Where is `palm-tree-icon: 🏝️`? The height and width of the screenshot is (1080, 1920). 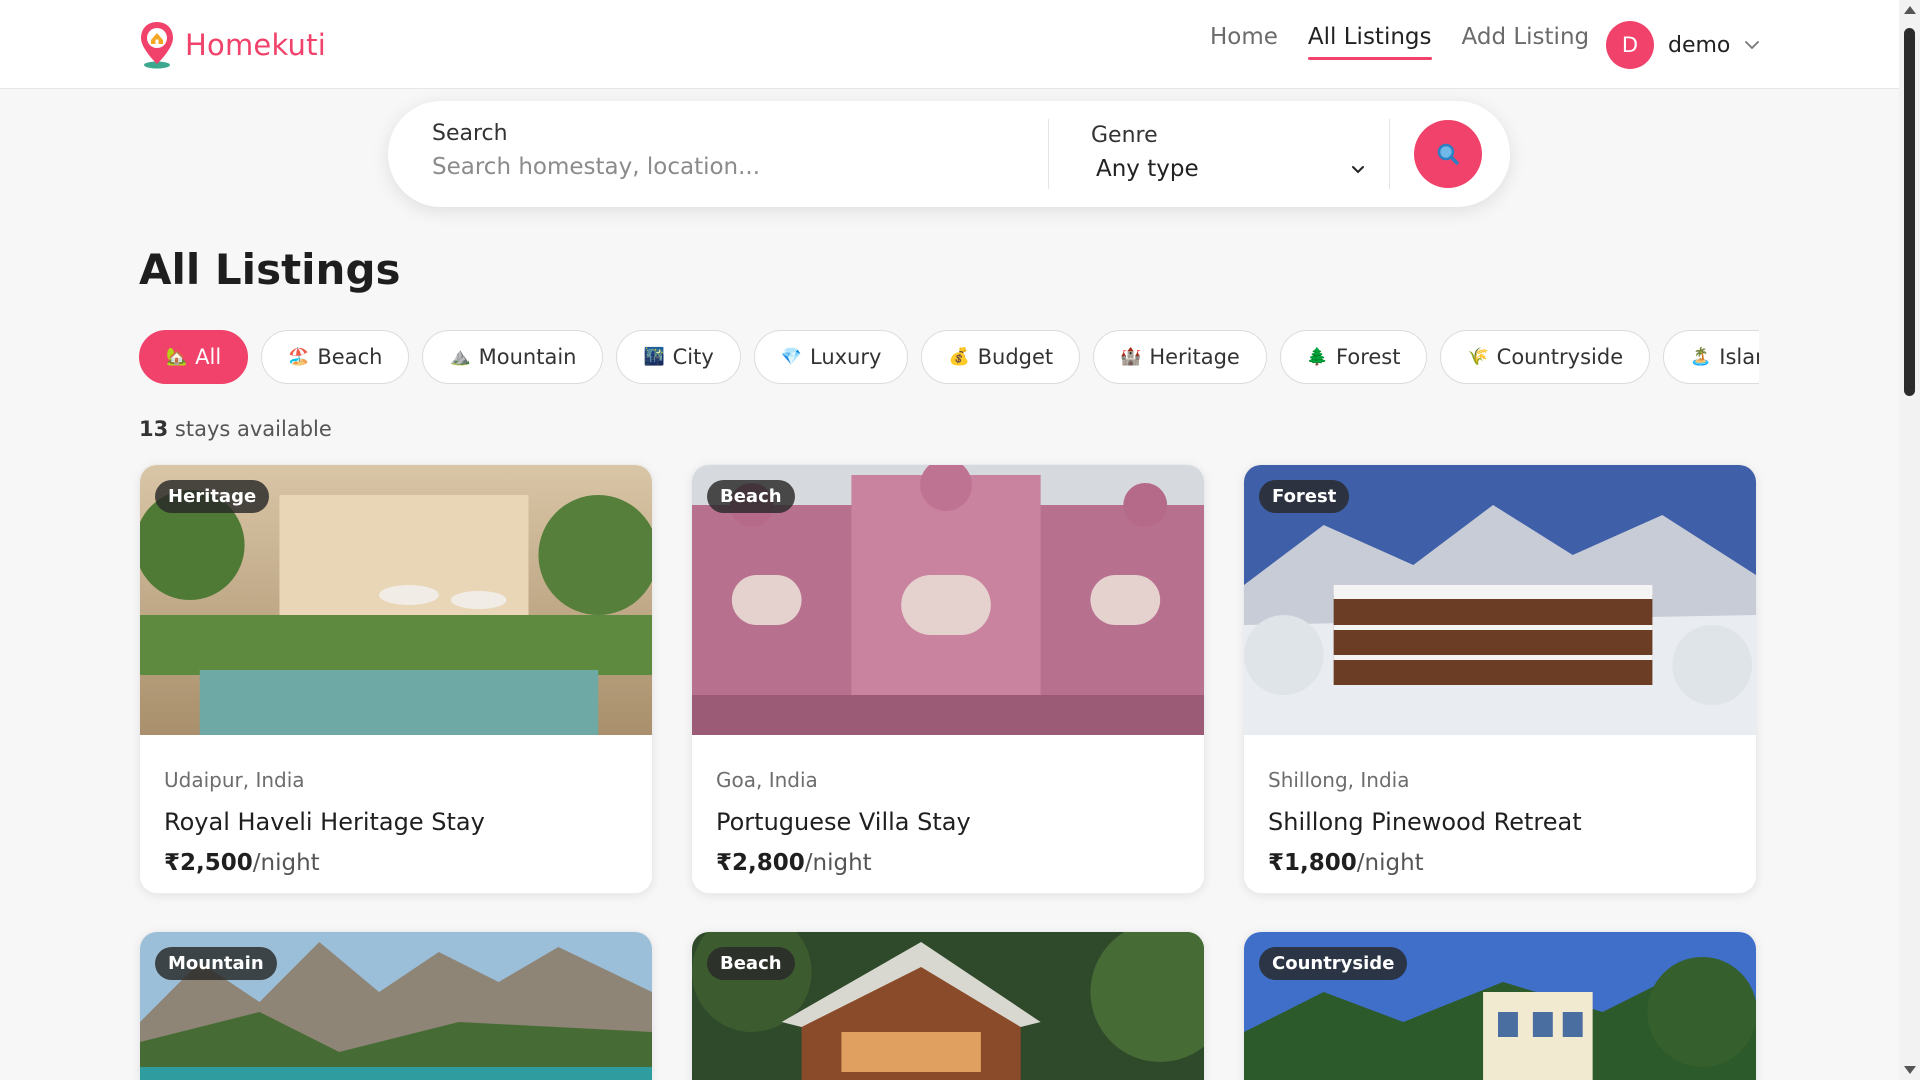
palm-tree-icon: 🏝️ is located at coordinates (1701, 357).